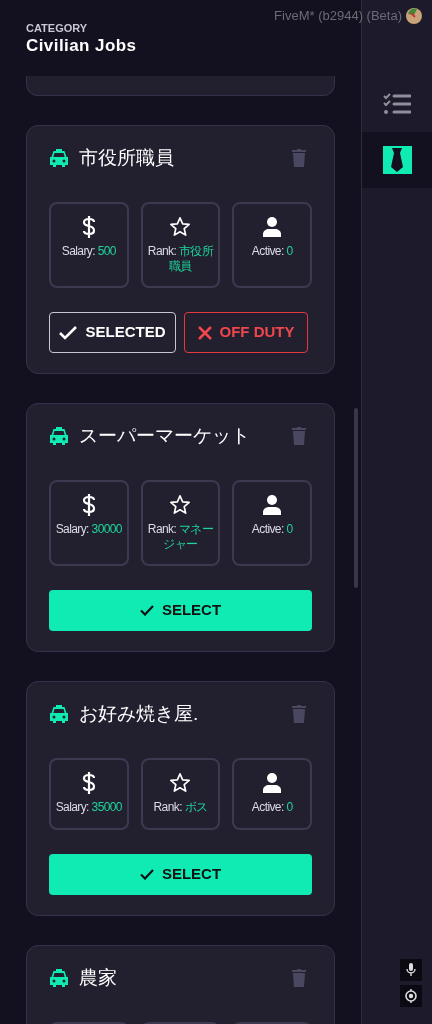 The height and width of the screenshot is (1024, 432). I want to click on job-title: お好み焼き屋., so click(139, 714).